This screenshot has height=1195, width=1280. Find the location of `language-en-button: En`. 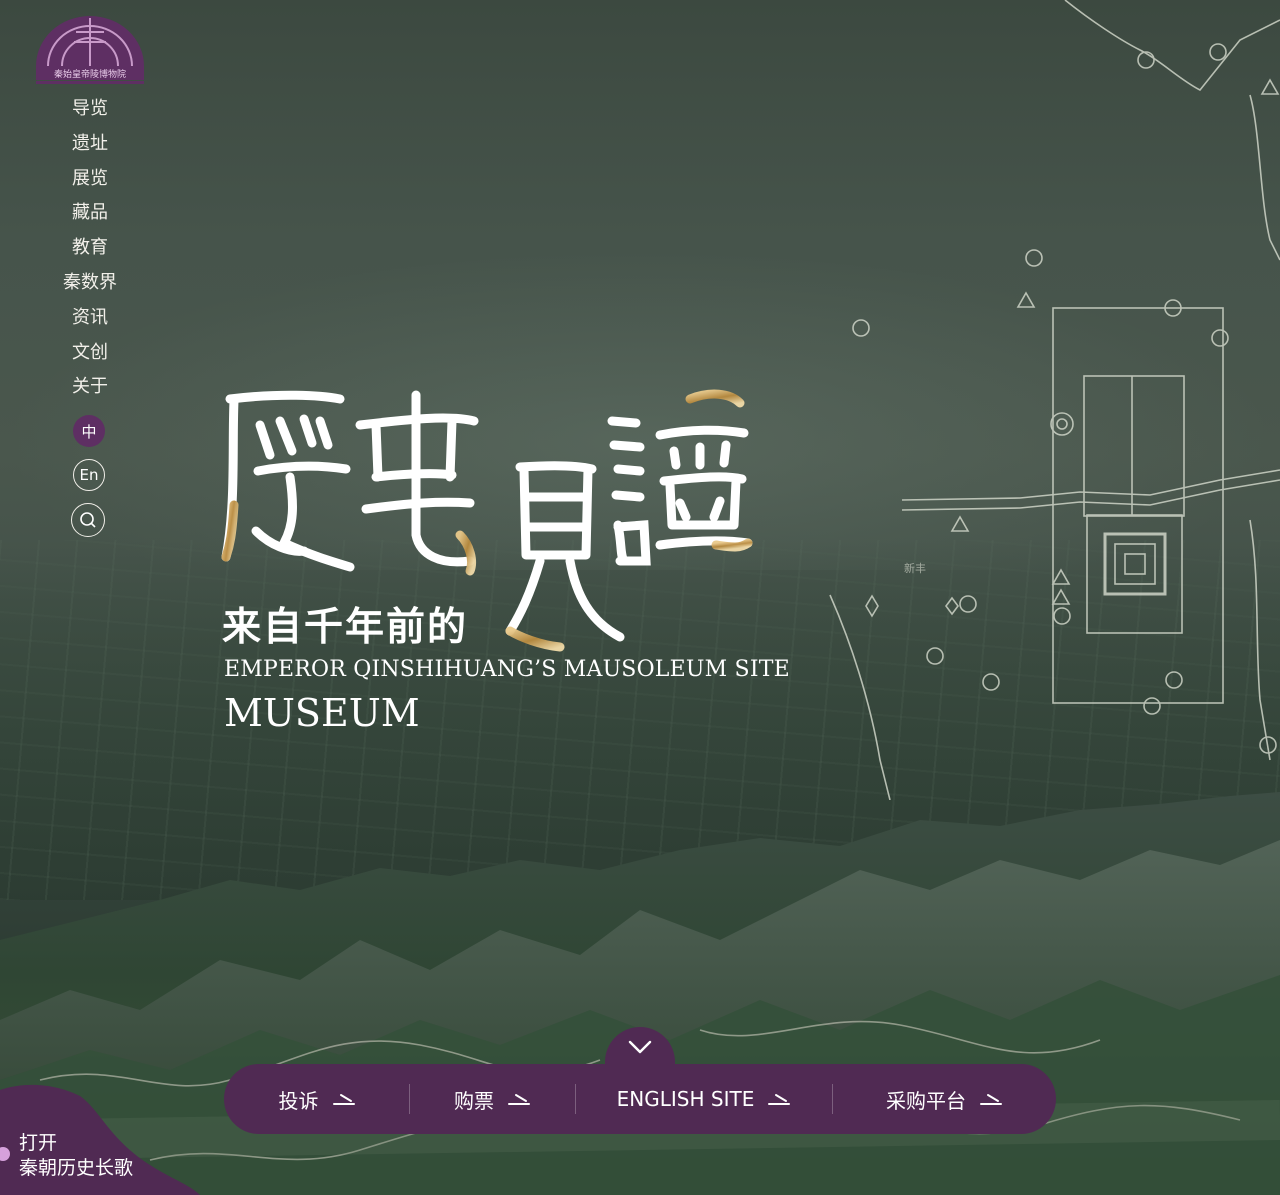

language-en-button: En is located at coordinates (89, 475).